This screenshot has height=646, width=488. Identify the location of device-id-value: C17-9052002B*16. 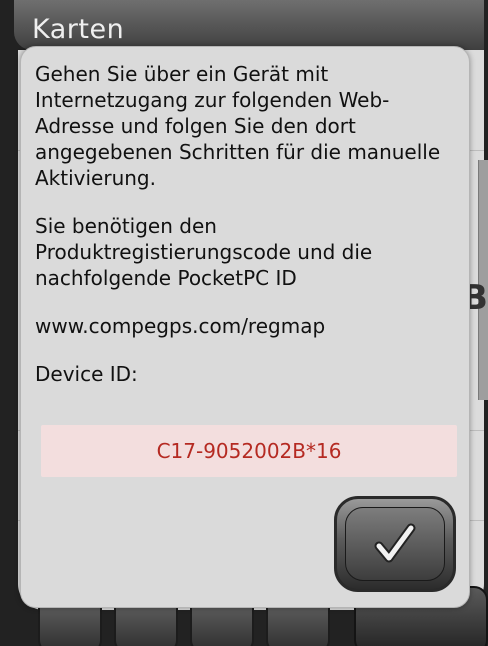
(249, 451).